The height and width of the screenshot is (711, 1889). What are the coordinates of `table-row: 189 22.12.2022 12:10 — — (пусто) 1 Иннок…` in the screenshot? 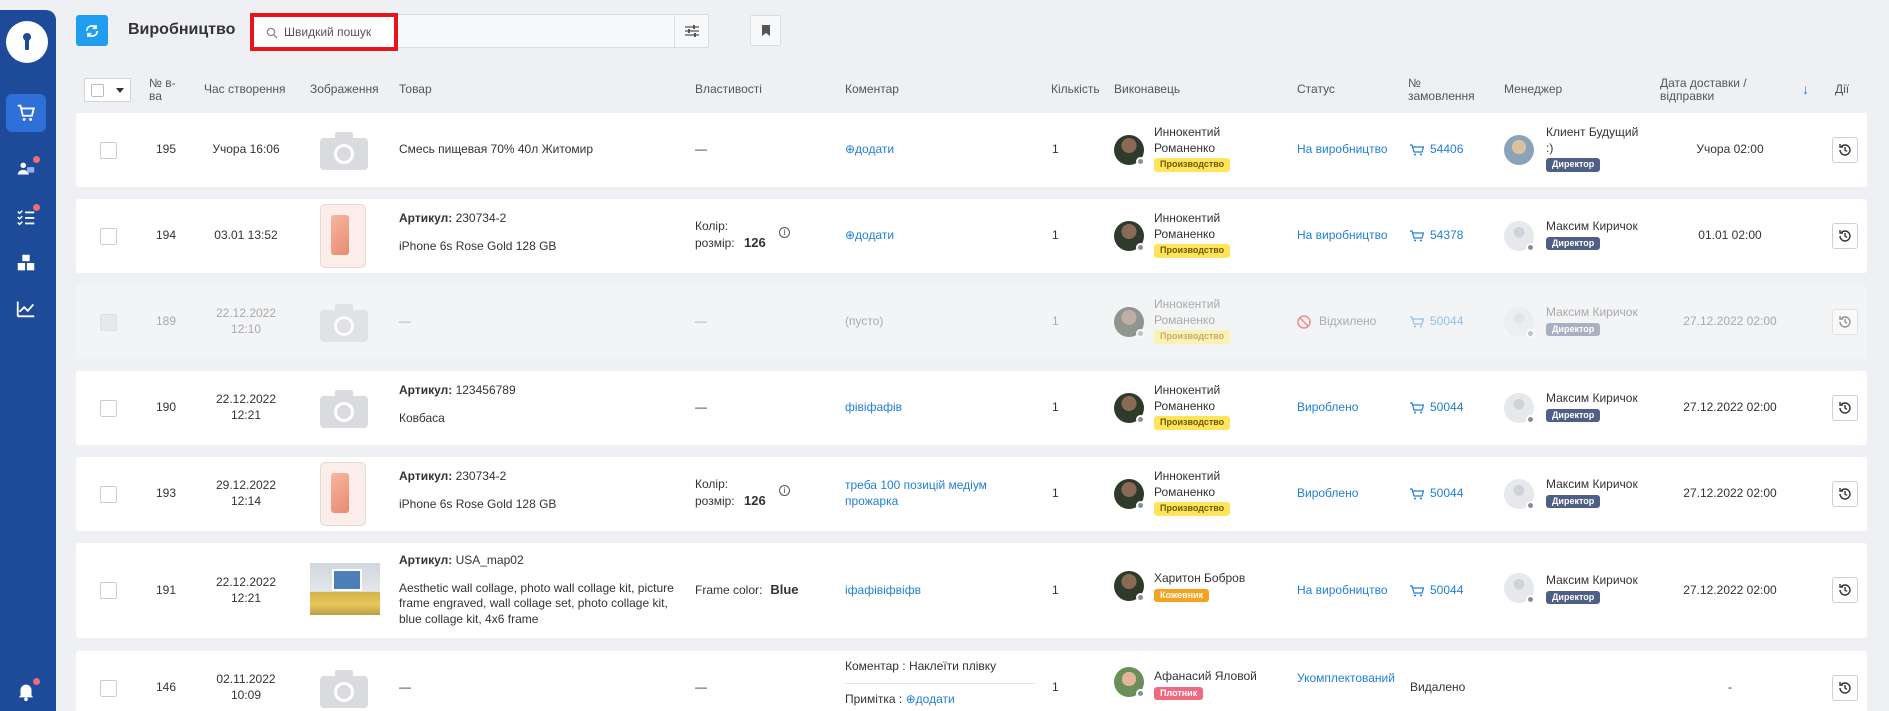 It's located at (971, 322).